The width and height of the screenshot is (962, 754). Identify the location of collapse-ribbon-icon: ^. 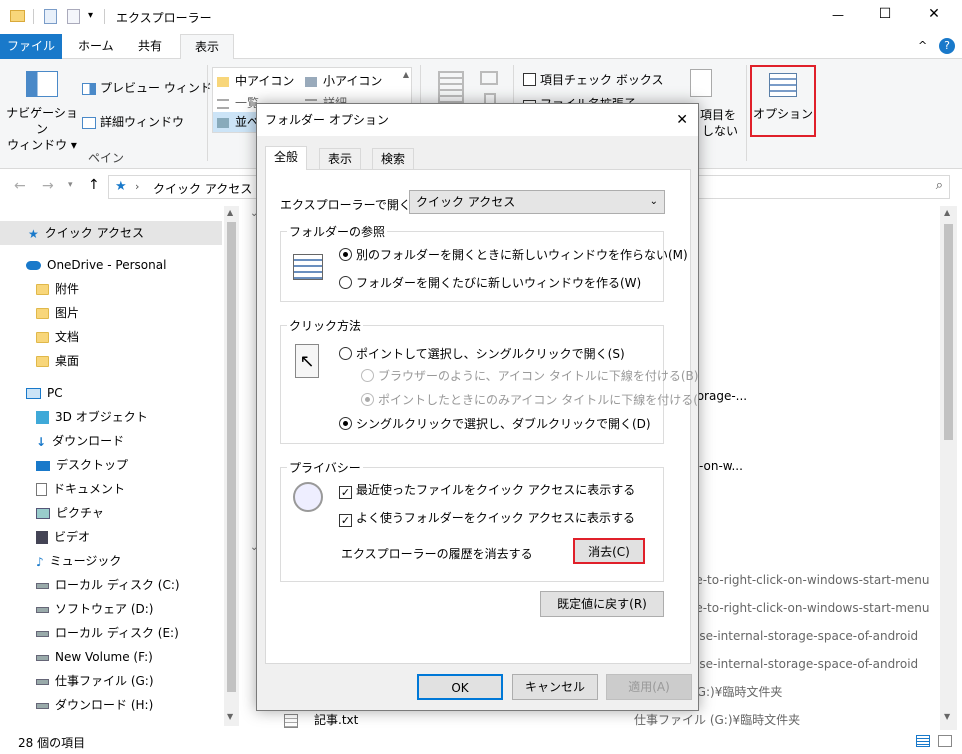
(922, 45).